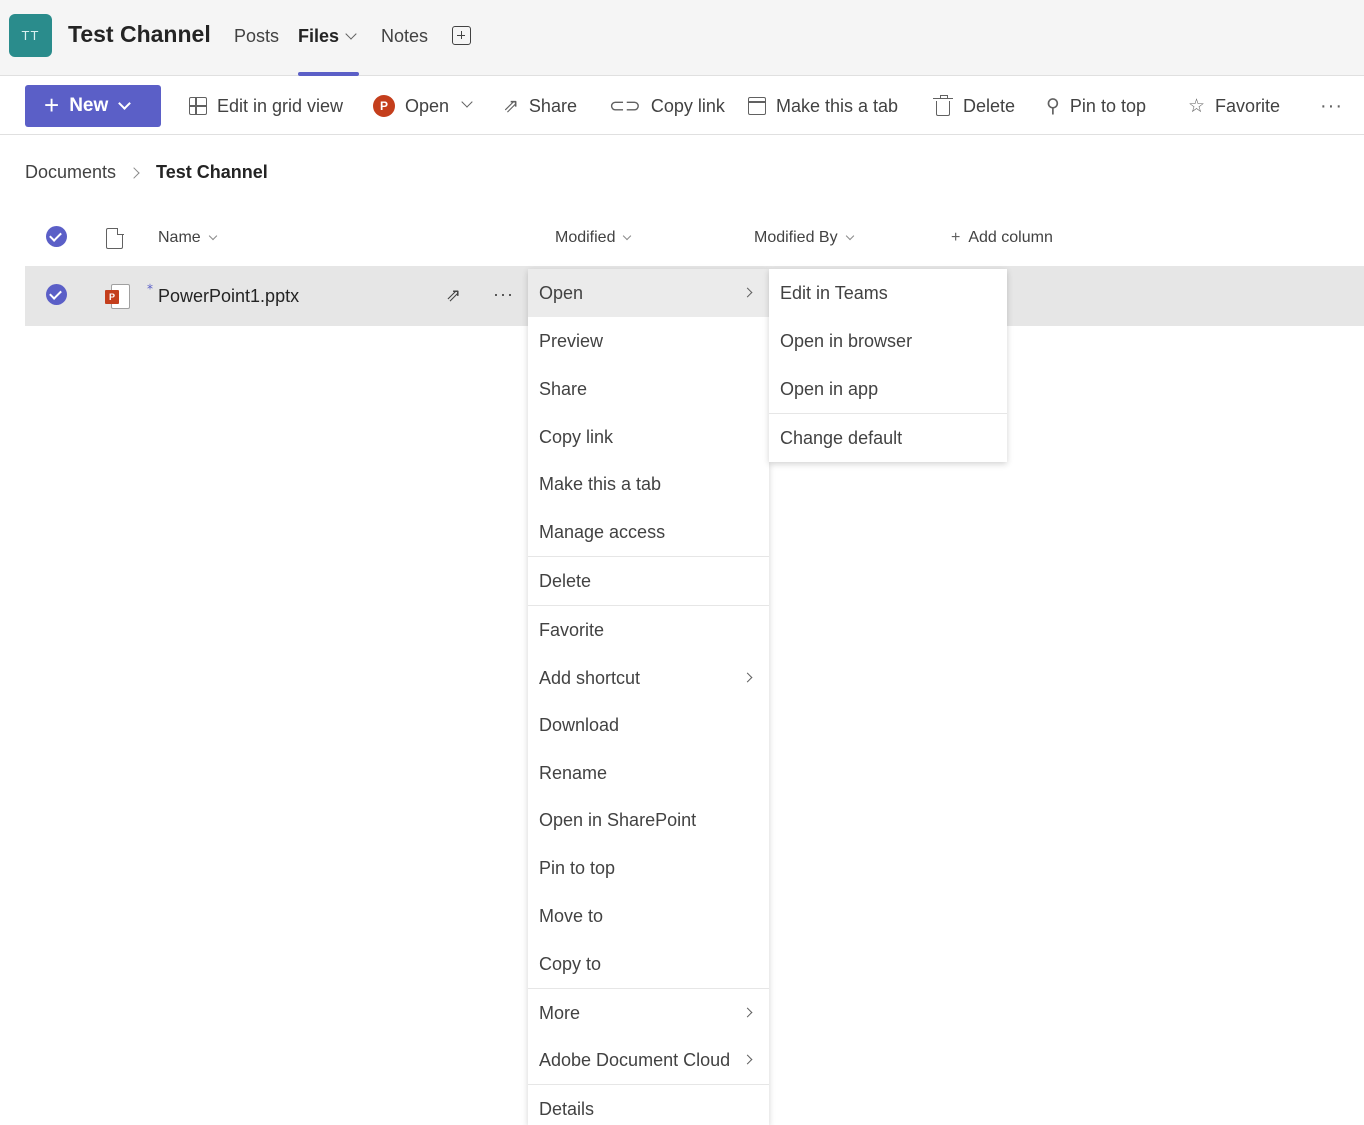 The height and width of the screenshot is (1125, 1364). What do you see at coordinates (563, 388) in the screenshot?
I see `menu-item-label: Share` at bounding box center [563, 388].